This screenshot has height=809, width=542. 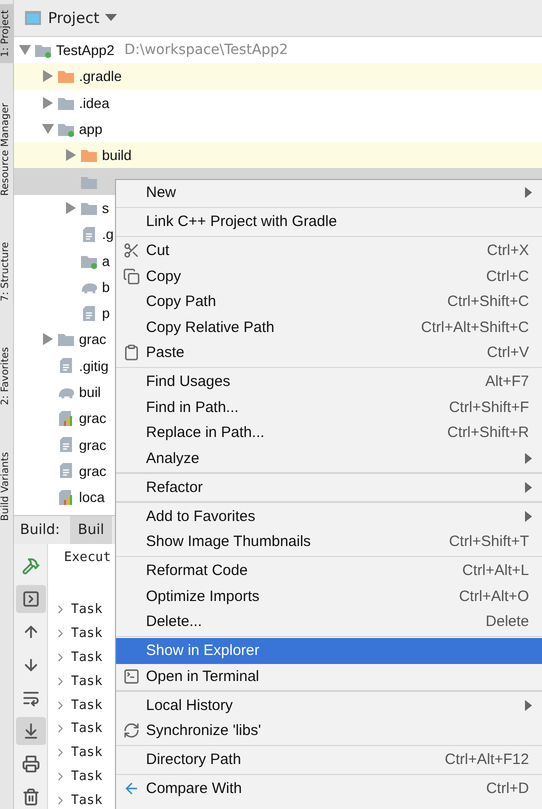 I want to click on node-name: .idea, so click(x=94, y=102).